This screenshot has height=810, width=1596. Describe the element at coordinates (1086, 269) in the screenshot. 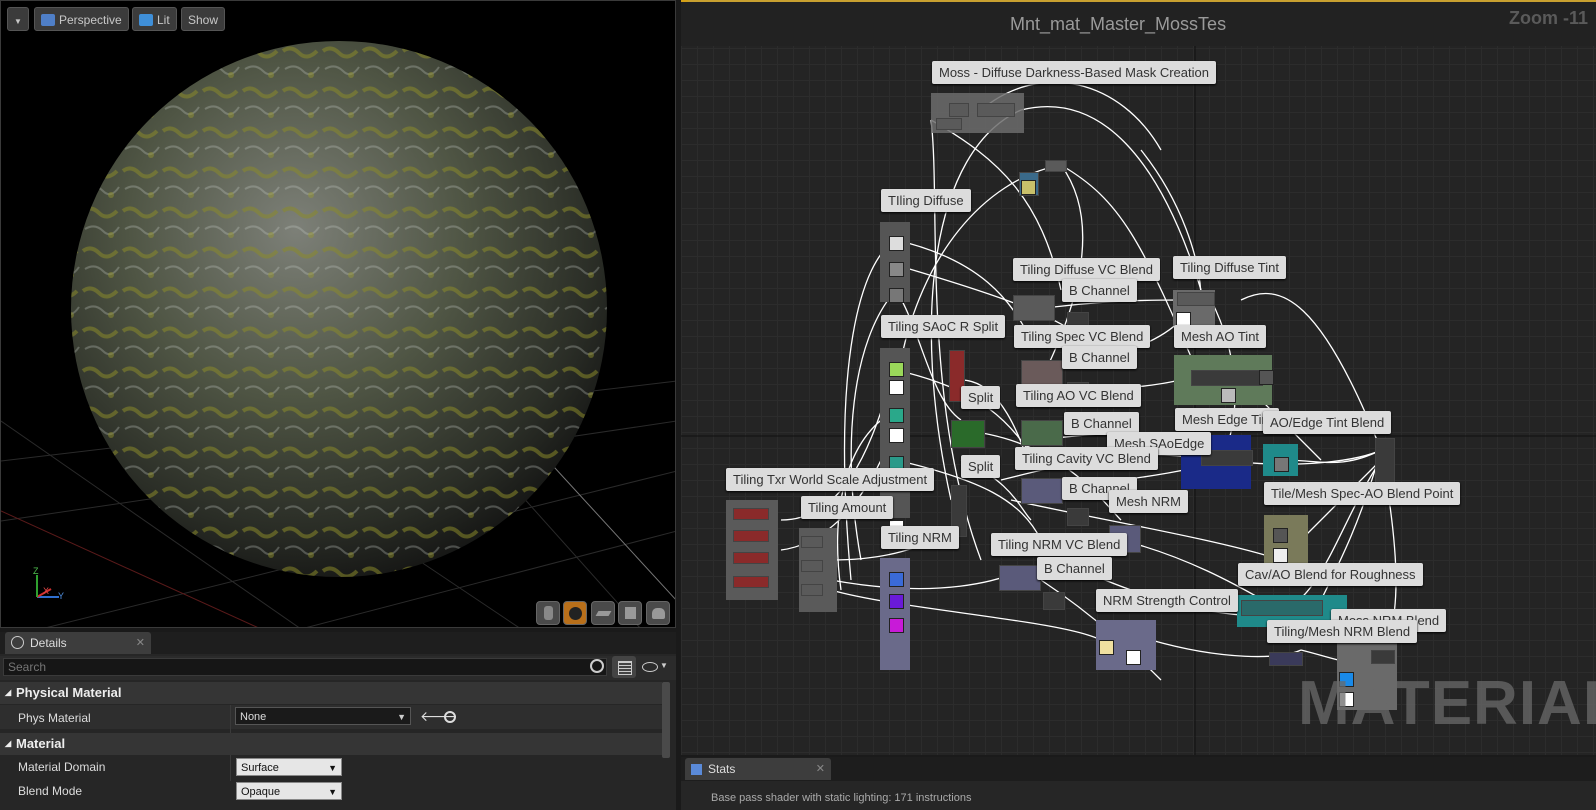

I see `comment-tiling-diffuse-vc-blend: Tiling Diffuse VC Blend` at that location.